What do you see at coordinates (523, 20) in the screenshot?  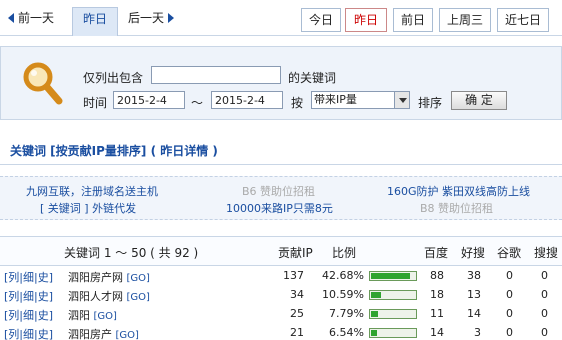 I see `tab-last-seven-days: 近七日` at bounding box center [523, 20].